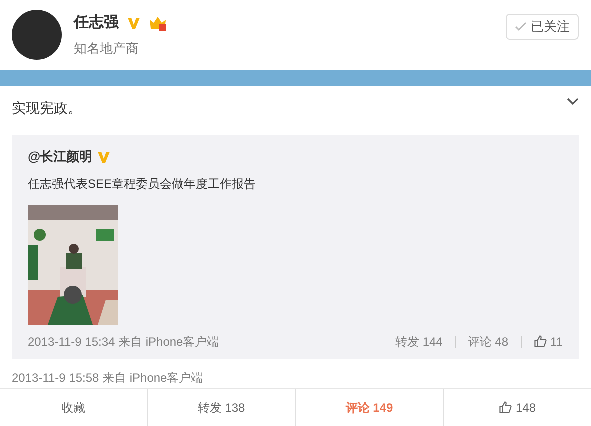 This screenshot has height=426, width=591. What do you see at coordinates (488, 341) in the screenshot?
I see `repost-action: 评论 48` at bounding box center [488, 341].